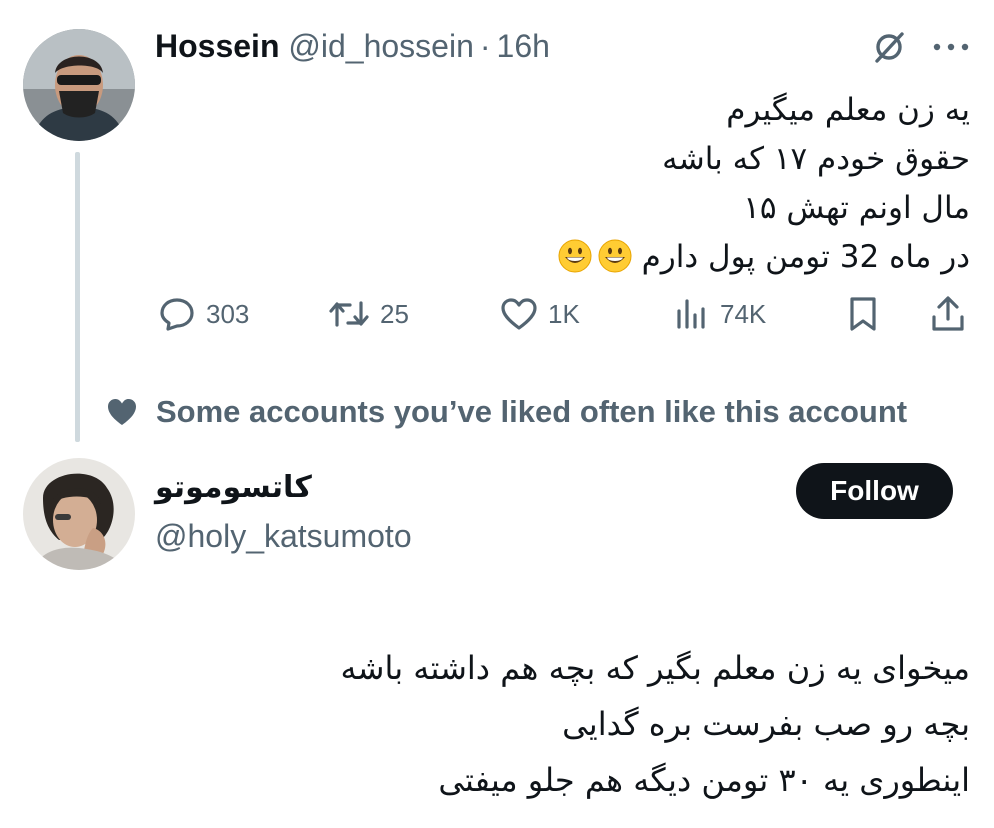 The width and height of the screenshot is (994, 828). Describe the element at coordinates (848, 110) in the screenshot. I see `tweet-text-line: یه زن معلم میگیرم` at that location.